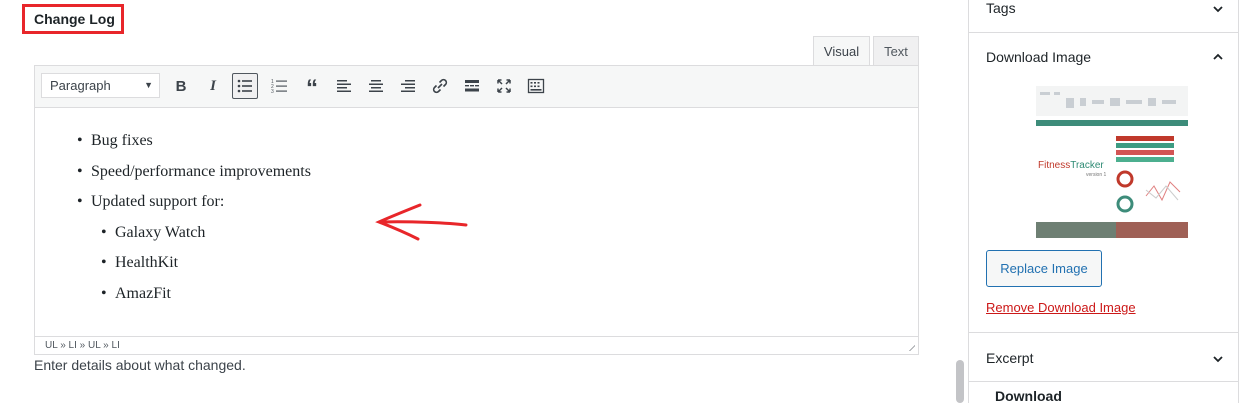 This screenshot has width=1240, height=404. I want to click on align-right-button, so click(408, 86).